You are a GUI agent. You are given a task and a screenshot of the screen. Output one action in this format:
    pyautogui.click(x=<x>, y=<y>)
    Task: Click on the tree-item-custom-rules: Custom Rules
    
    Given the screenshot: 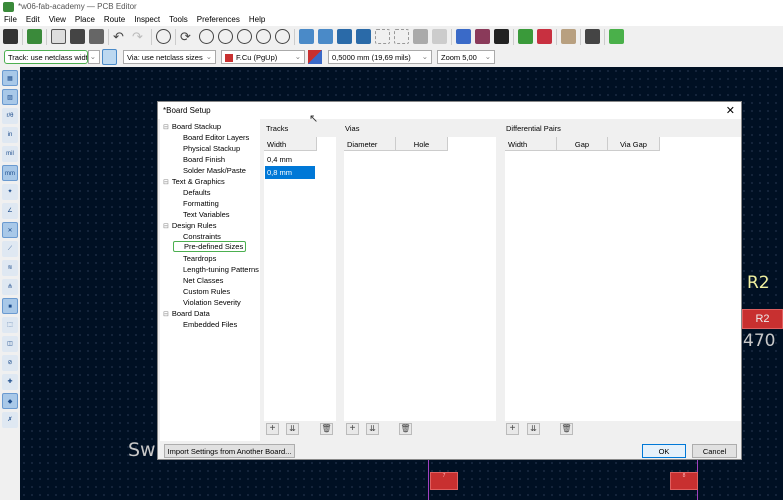 What is the action you would take?
    pyautogui.click(x=206, y=291)
    